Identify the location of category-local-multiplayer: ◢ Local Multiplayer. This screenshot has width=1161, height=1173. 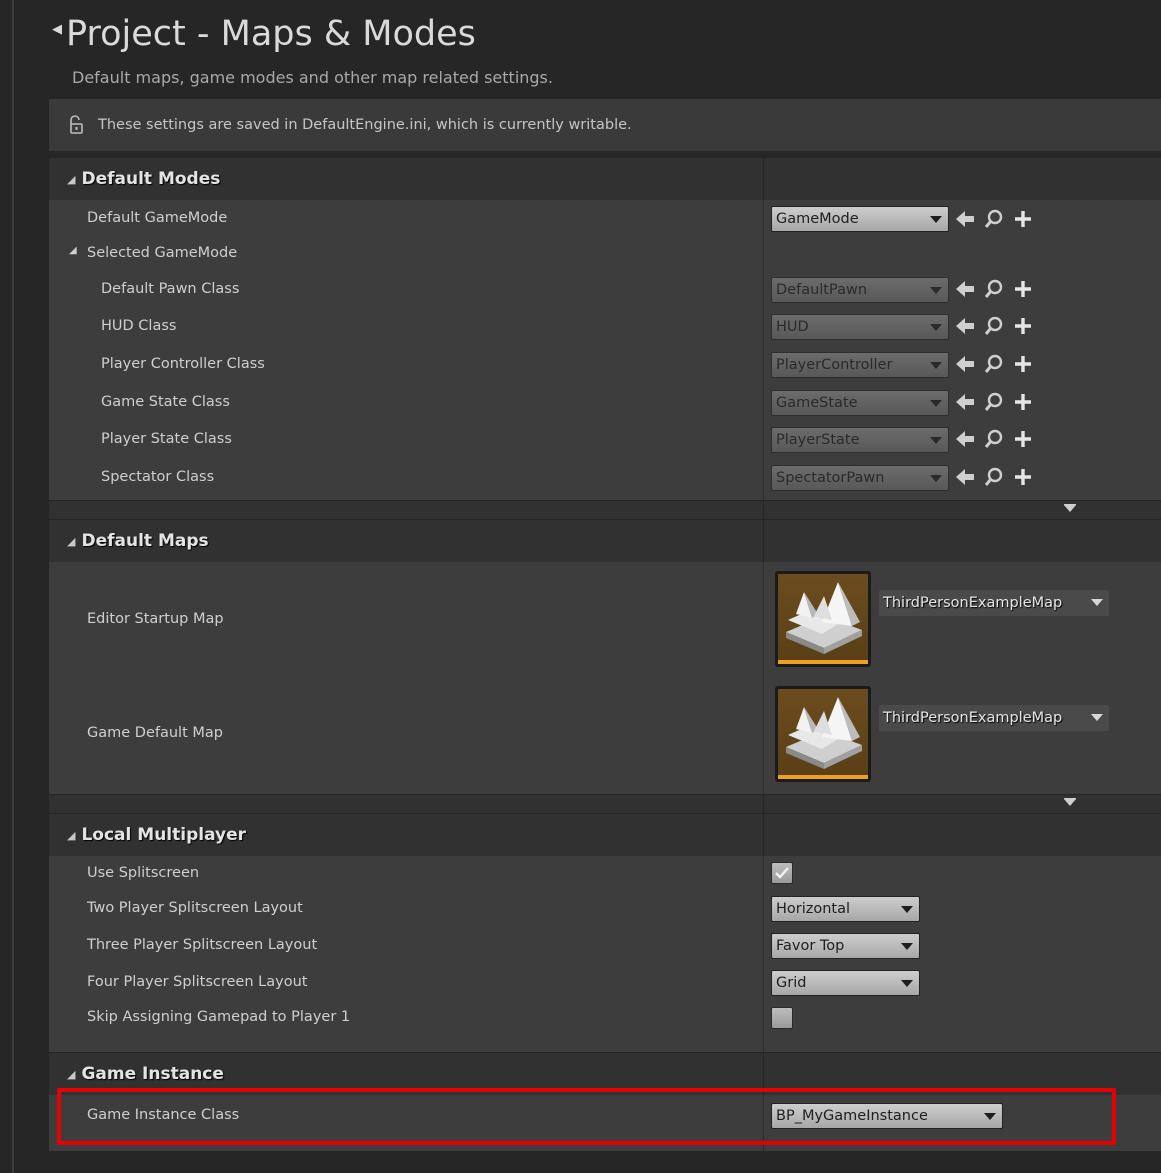
(605, 835).